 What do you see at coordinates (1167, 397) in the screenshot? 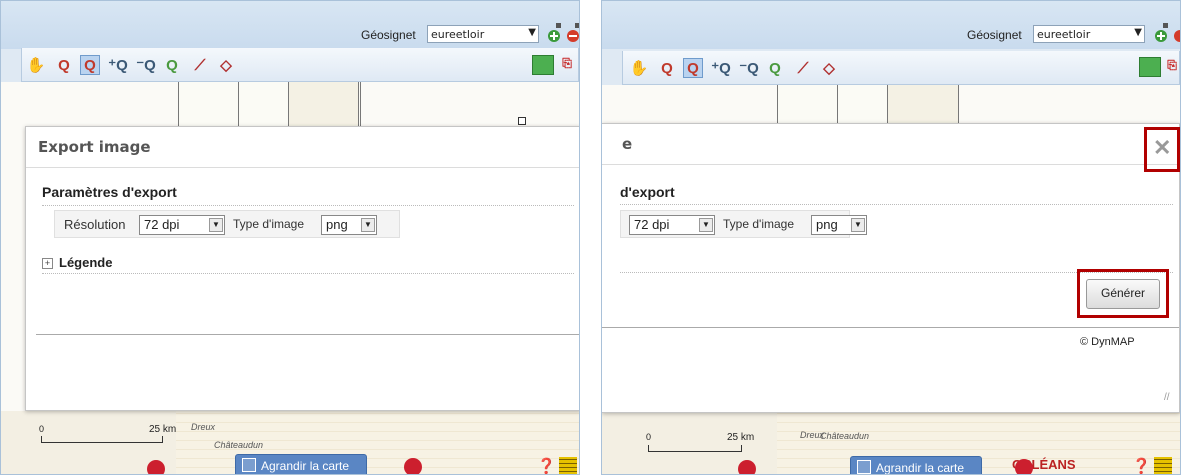
I see `resize-grip-icon: //` at bounding box center [1167, 397].